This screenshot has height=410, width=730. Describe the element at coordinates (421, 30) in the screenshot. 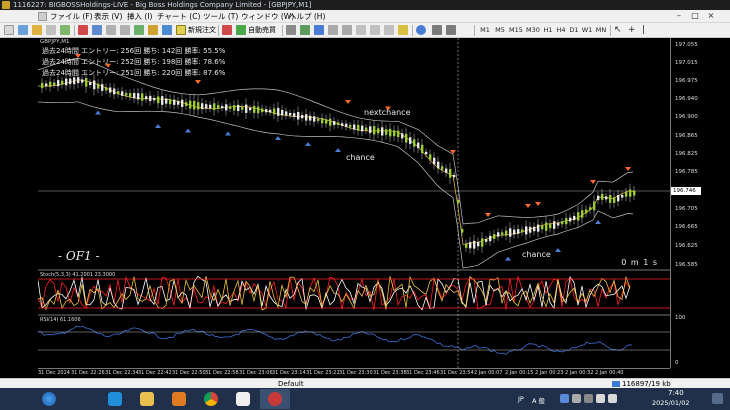

I see `periods-icon` at that location.